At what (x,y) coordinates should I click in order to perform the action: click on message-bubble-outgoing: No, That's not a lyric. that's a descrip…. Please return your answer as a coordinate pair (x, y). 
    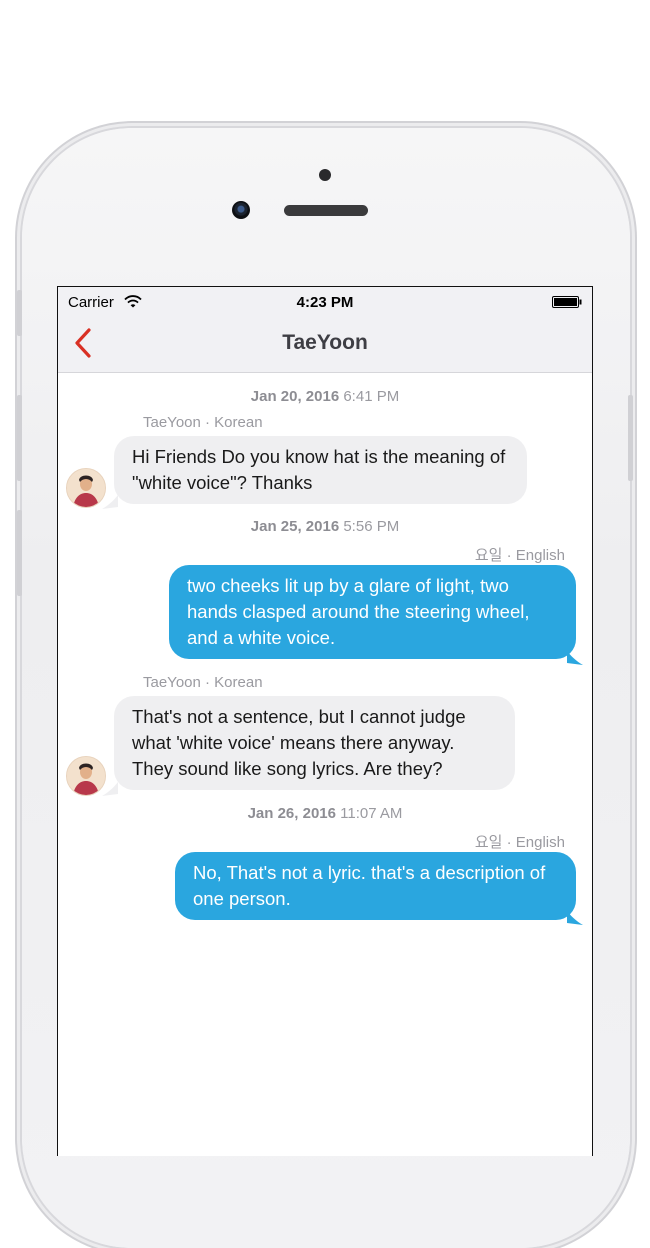
    Looking at the image, I should click on (375, 886).